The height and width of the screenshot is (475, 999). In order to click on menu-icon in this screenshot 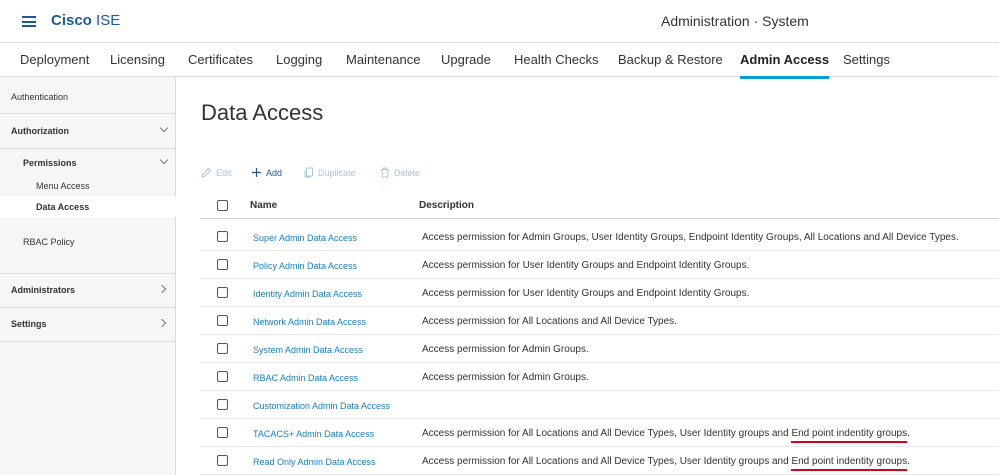, I will do `click(29, 21)`.